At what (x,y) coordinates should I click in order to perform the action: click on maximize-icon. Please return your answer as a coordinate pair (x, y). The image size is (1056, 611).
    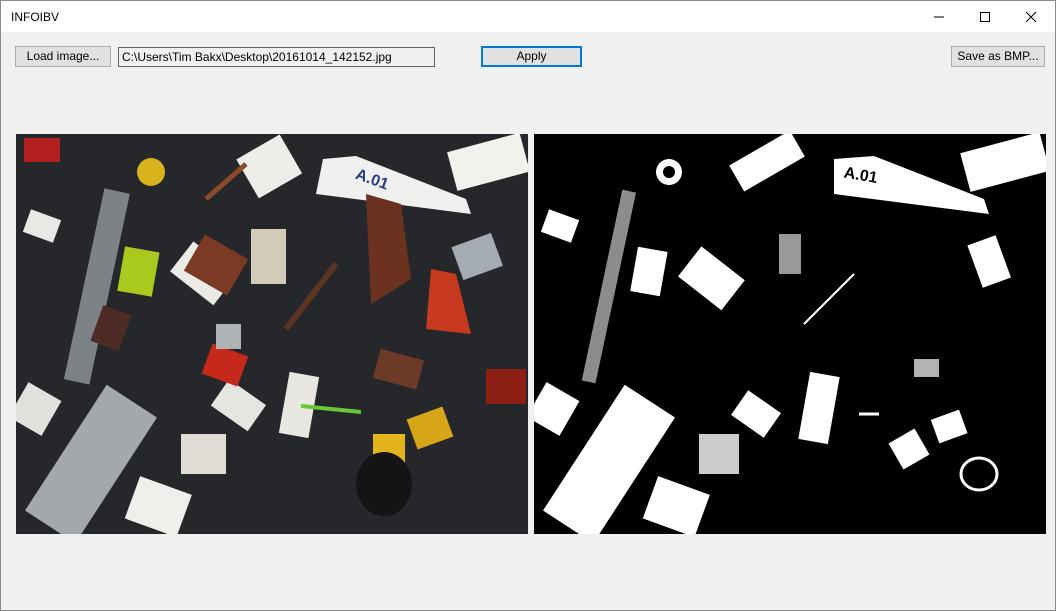
    Looking at the image, I should click on (985, 17).